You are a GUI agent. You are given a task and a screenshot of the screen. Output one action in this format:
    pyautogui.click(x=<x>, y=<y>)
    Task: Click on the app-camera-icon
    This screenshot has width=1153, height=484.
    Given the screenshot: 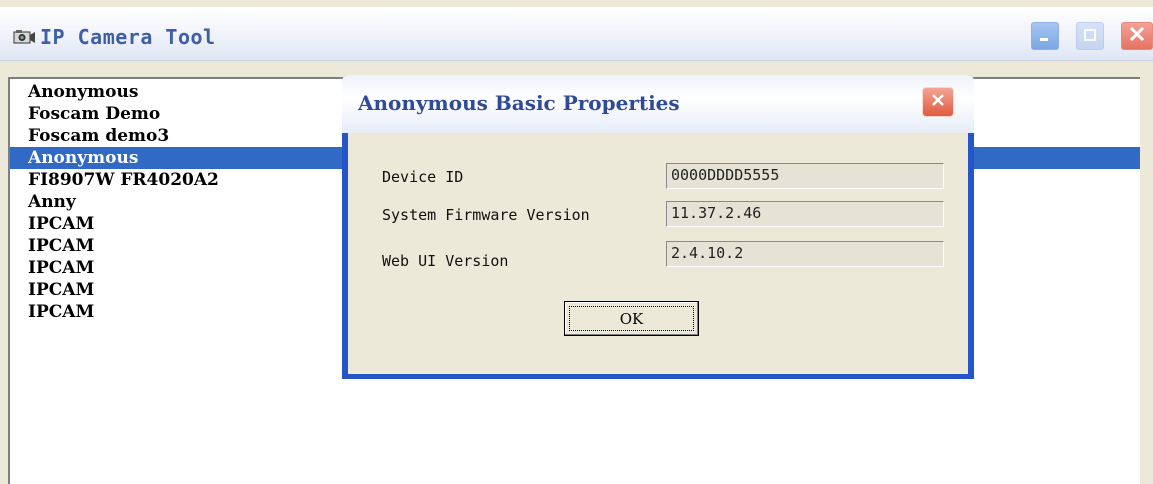 What is the action you would take?
    pyautogui.click(x=24, y=37)
    